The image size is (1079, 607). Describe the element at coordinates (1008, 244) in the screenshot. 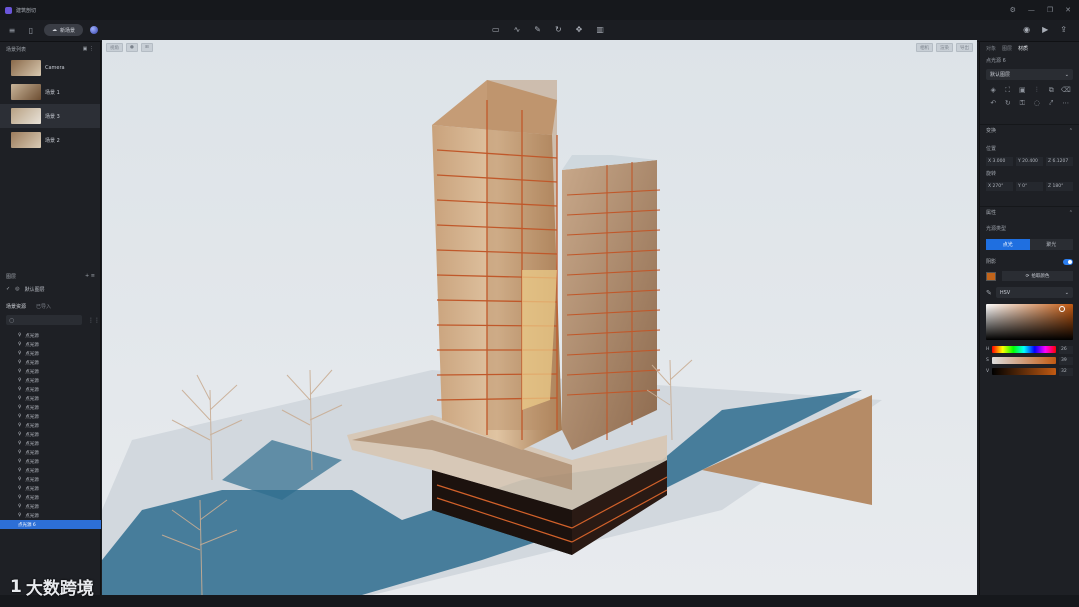

I see `light-type-point: 点光` at that location.